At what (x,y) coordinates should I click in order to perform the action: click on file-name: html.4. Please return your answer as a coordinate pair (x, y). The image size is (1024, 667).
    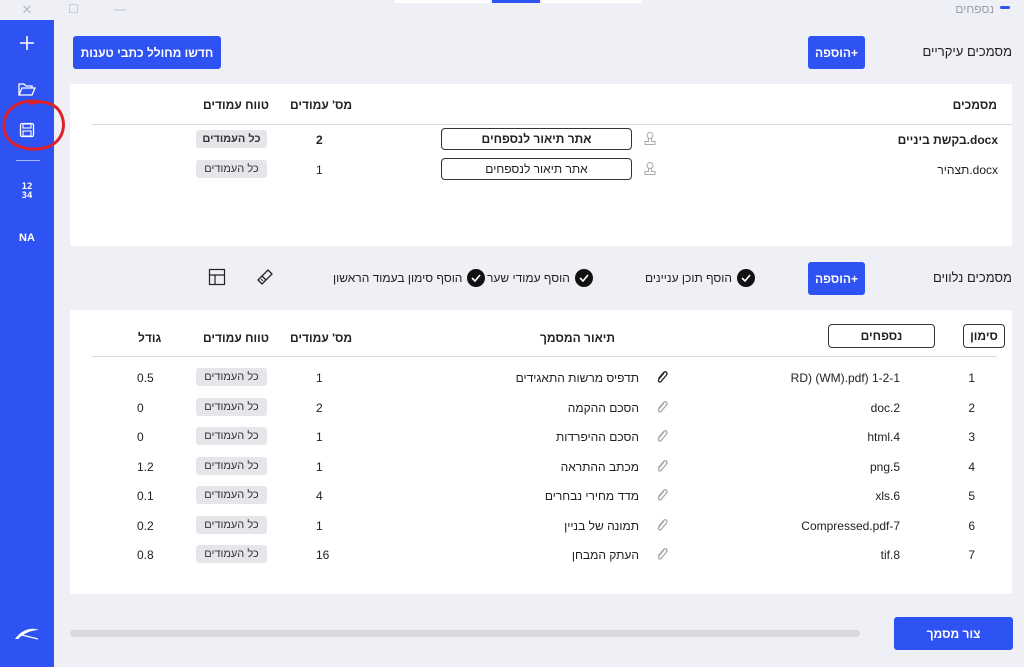
    Looking at the image, I should click on (883, 437).